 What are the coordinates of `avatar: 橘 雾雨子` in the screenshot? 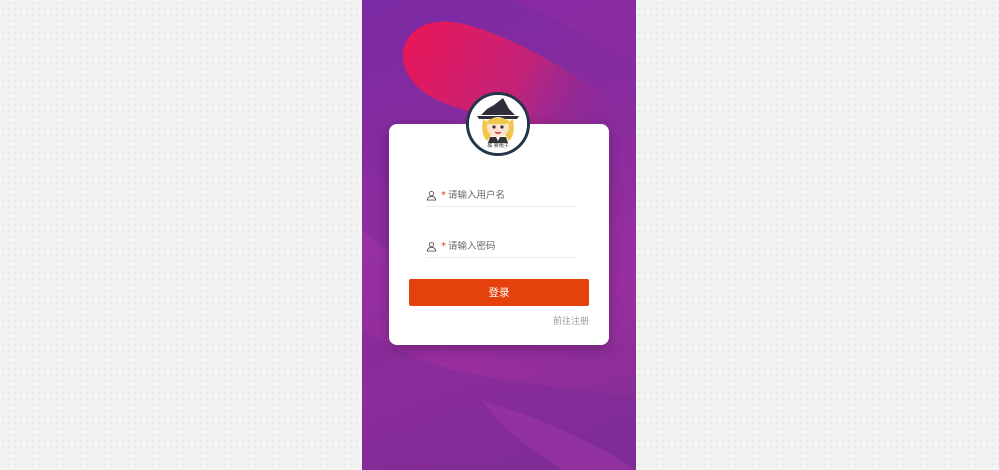 It's located at (498, 124).